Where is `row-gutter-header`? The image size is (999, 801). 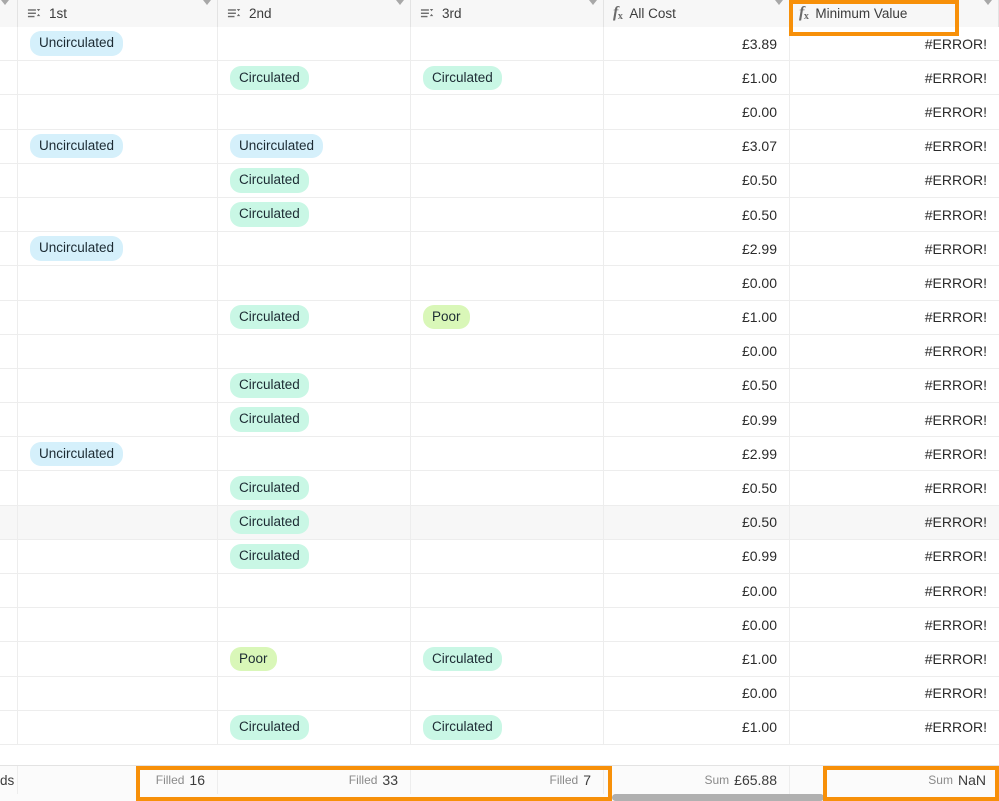
row-gutter-header is located at coordinates (9, 13).